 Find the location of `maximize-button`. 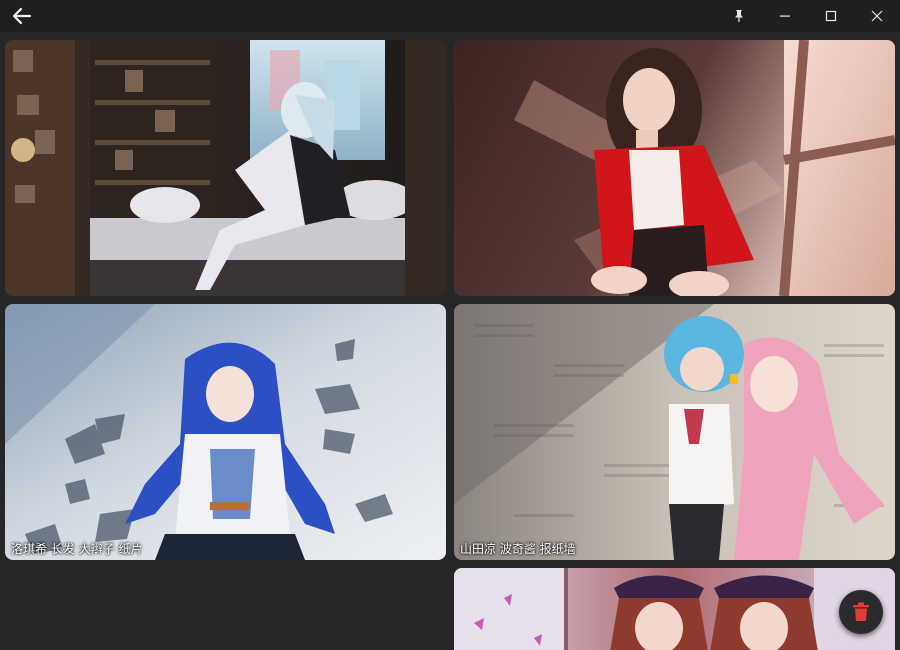

maximize-button is located at coordinates (831, 16).